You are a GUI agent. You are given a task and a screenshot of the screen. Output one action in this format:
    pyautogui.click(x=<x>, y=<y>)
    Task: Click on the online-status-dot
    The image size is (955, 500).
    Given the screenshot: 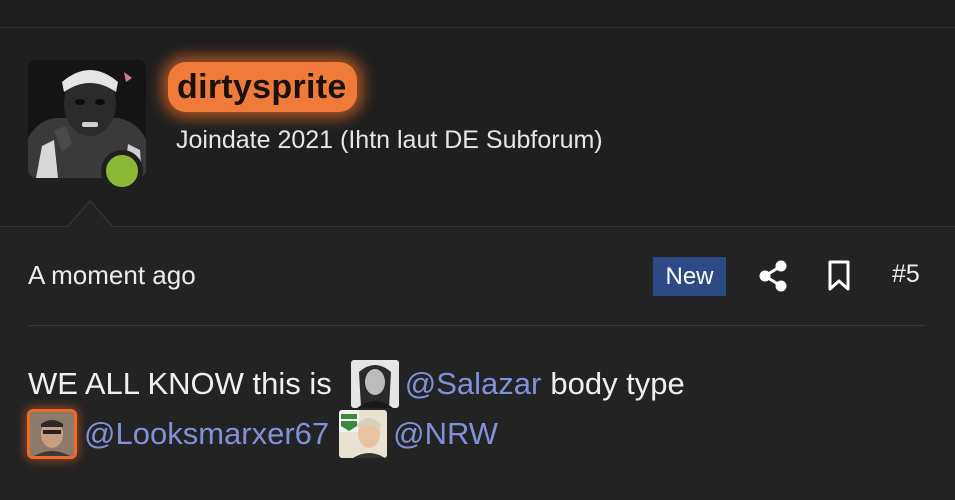 What is the action you would take?
    pyautogui.click(x=122, y=171)
    